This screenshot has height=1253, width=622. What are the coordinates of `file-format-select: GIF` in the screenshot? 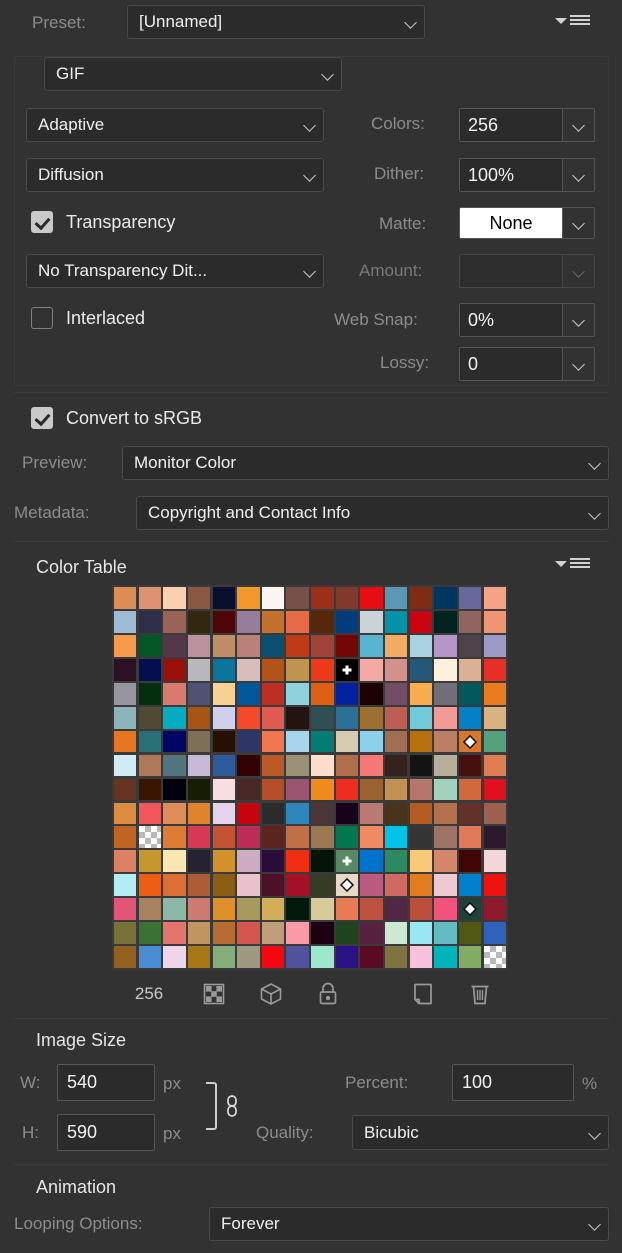 It's located at (193, 74).